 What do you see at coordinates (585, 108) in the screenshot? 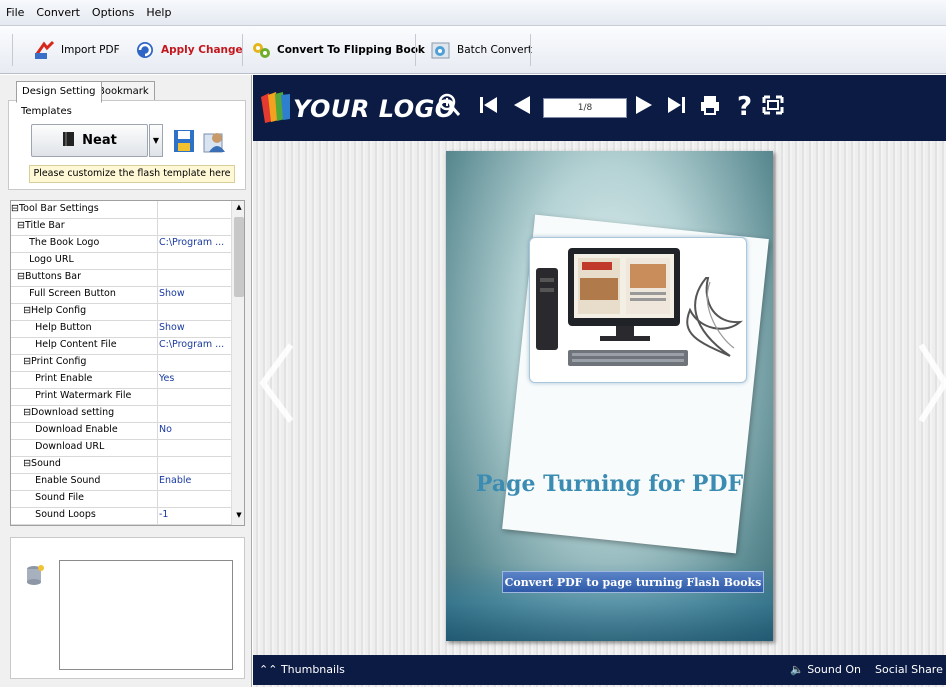
I see `page-number-input: 1/8` at bounding box center [585, 108].